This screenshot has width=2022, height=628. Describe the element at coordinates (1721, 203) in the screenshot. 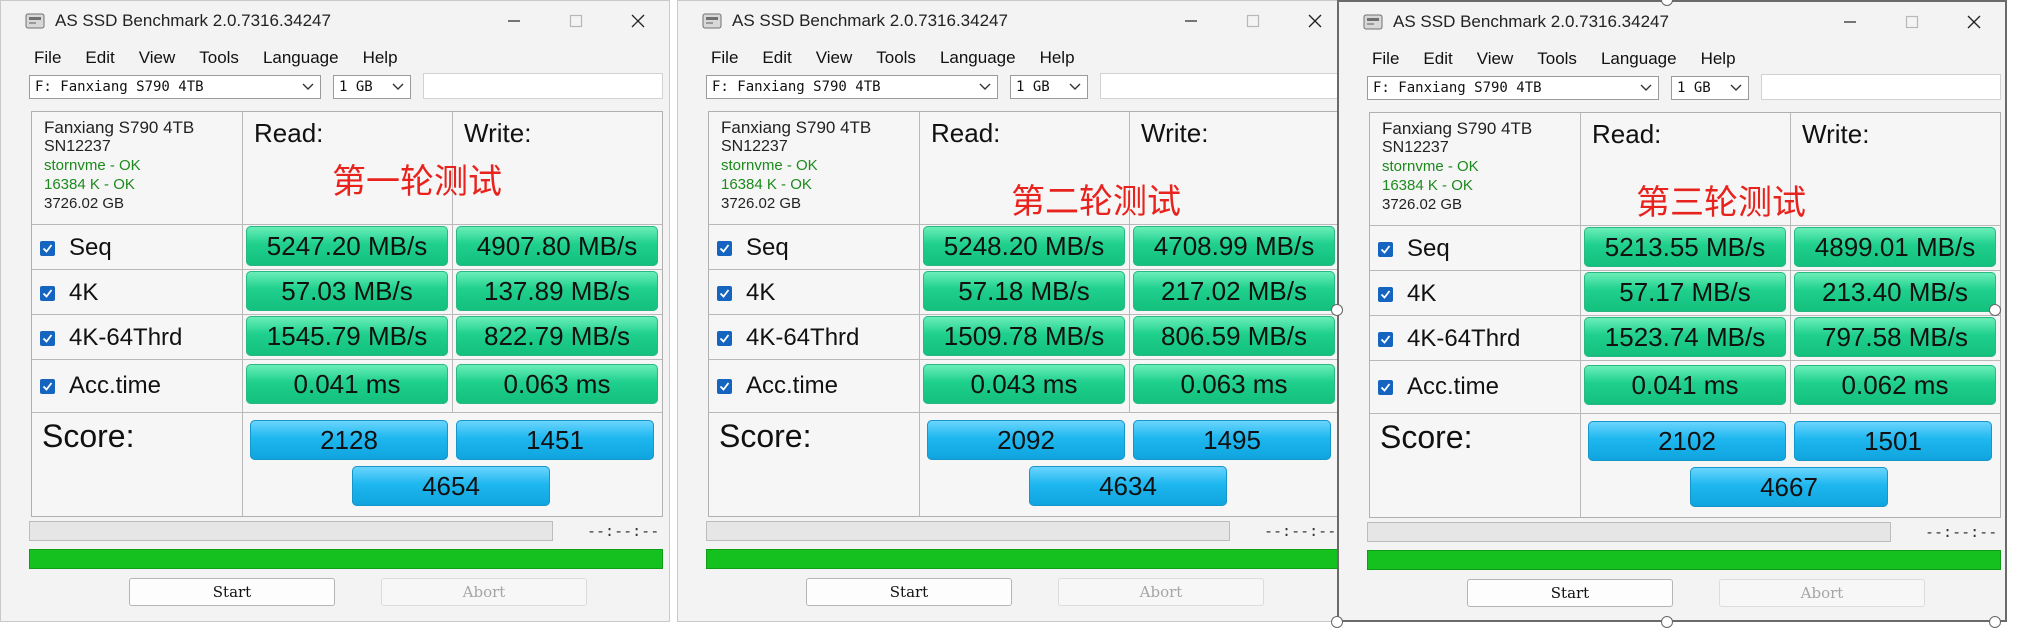

I see `round-annotation: 第三轮测试` at that location.